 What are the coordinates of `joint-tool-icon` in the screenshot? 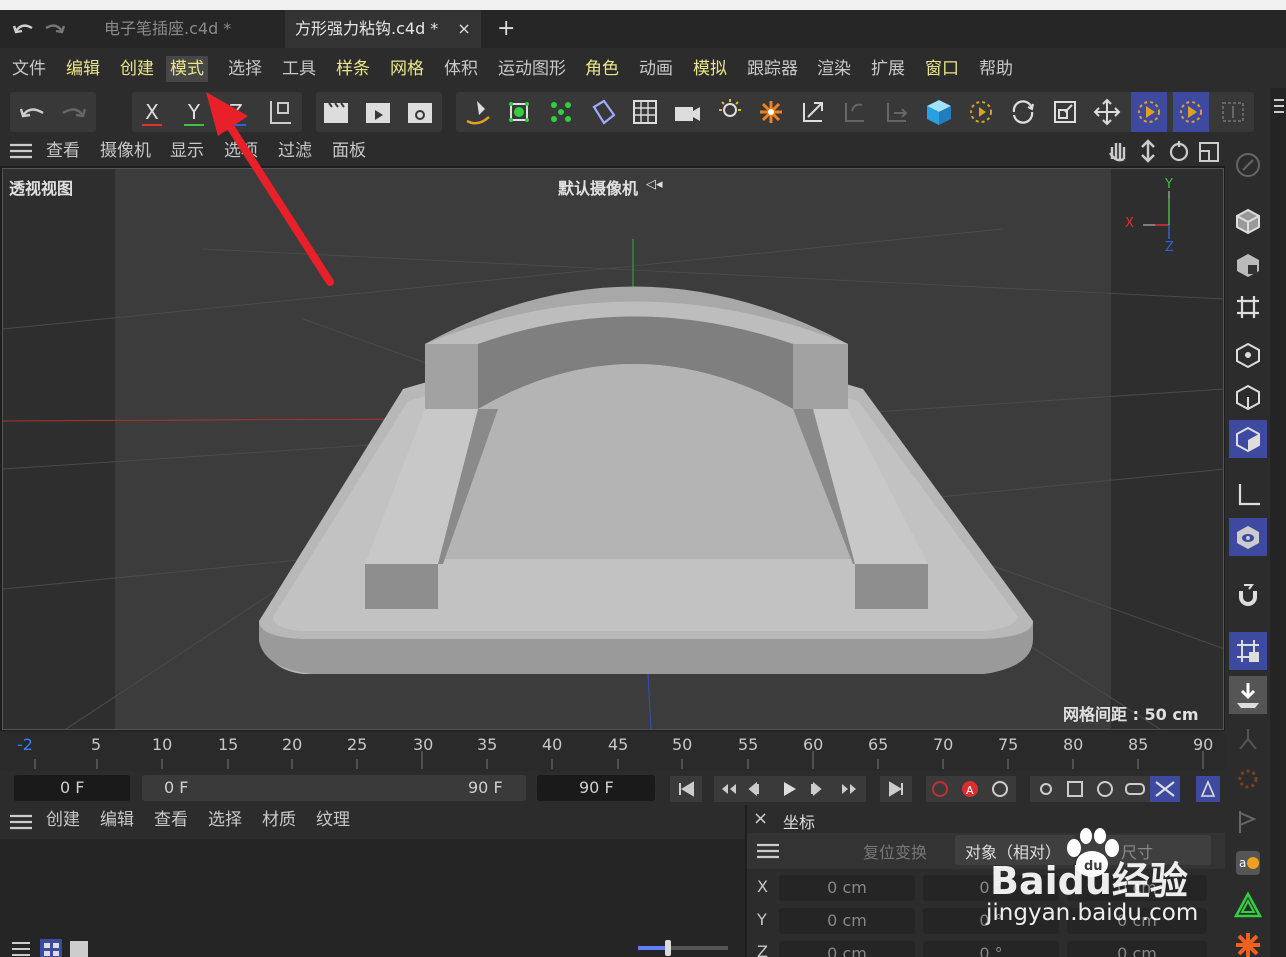 It's located at (1248, 739).